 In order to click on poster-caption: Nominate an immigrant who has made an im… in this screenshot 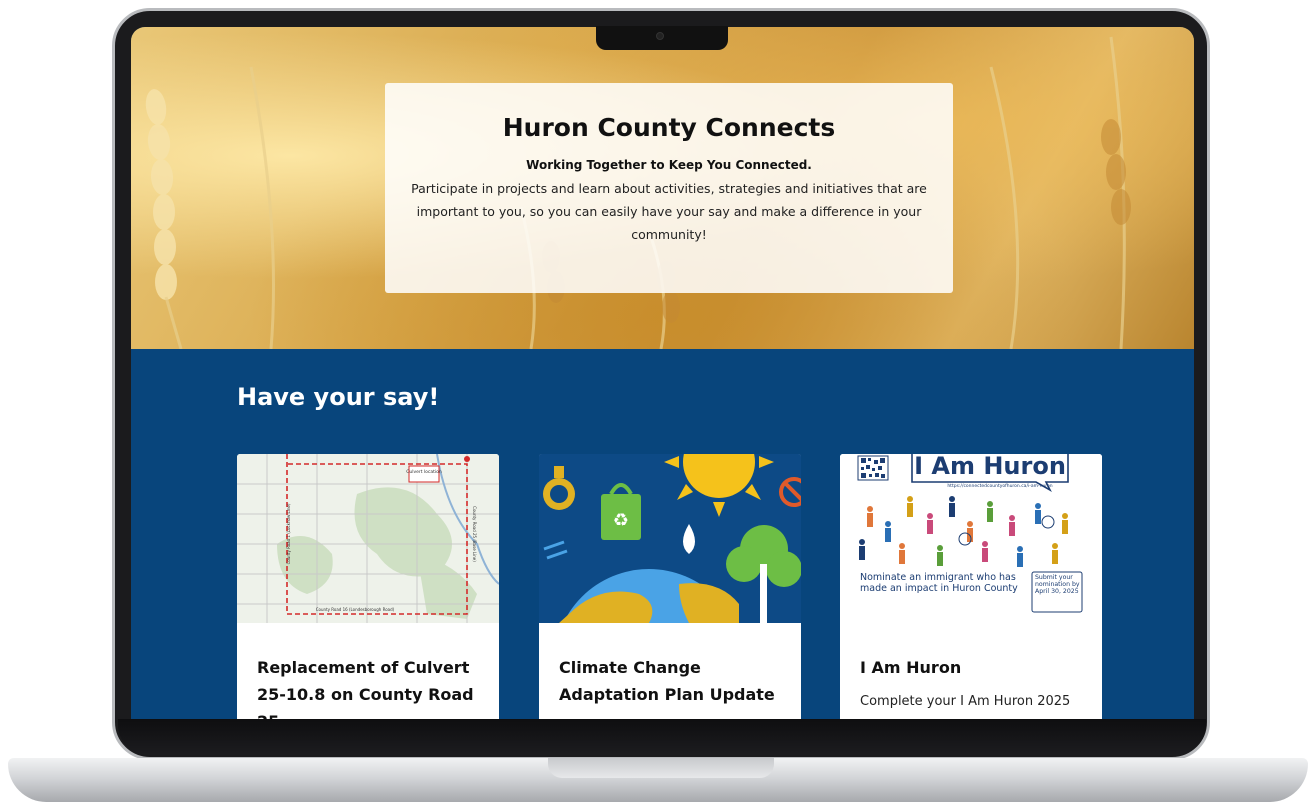, I will do `click(939, 583)`.